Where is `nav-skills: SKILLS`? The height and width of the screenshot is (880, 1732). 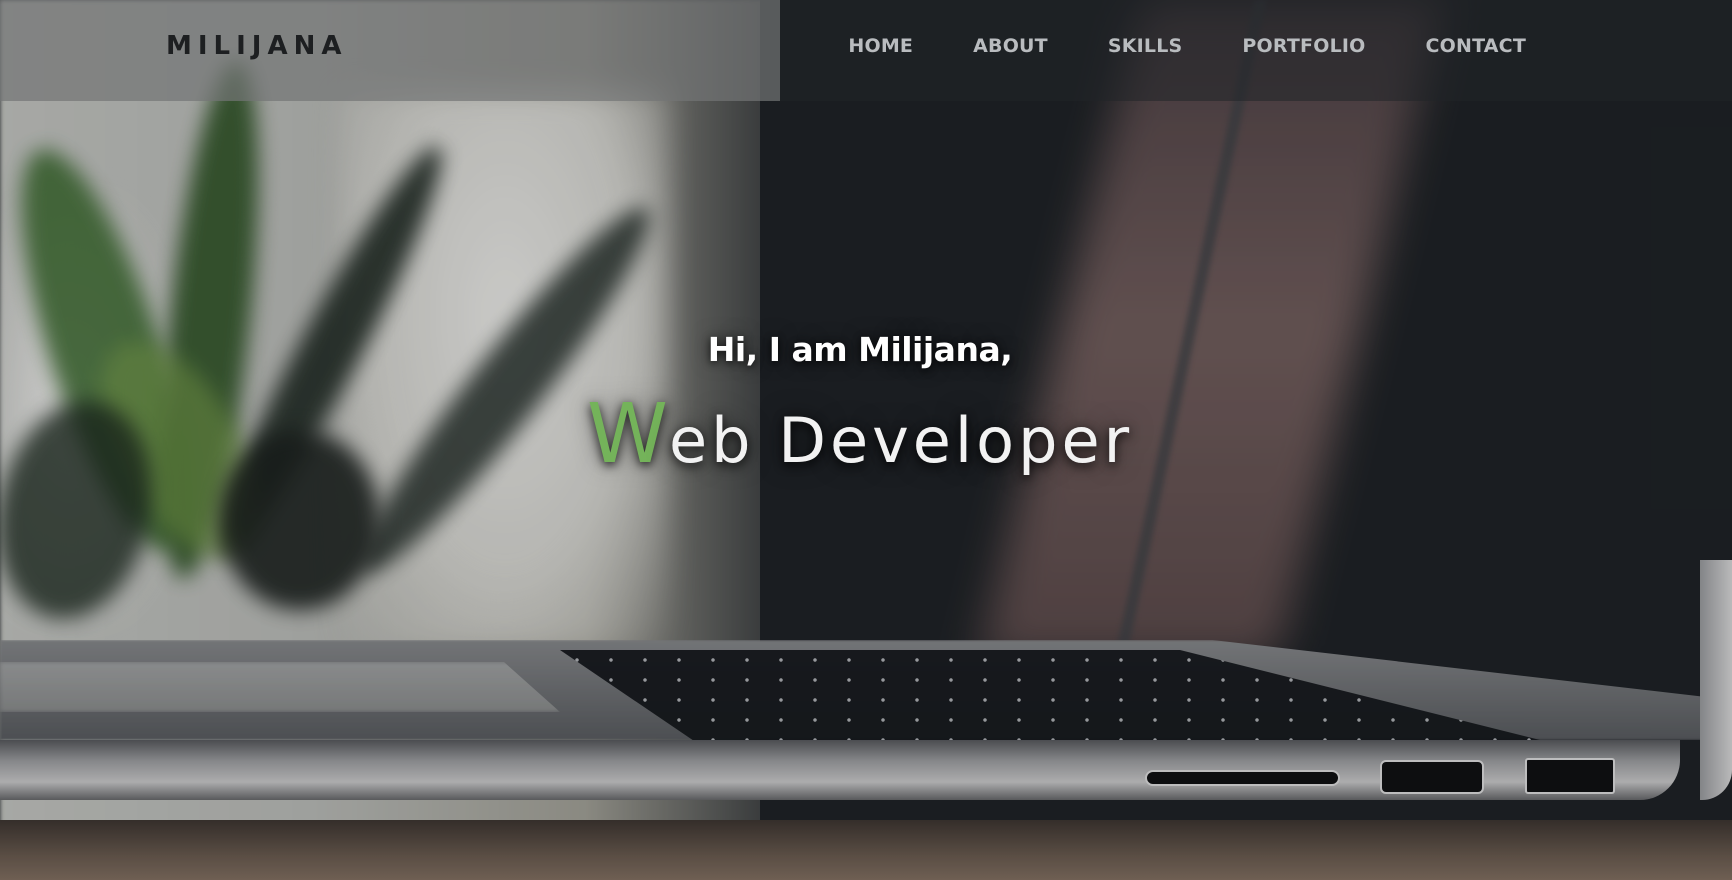
nav-skills: SKILLS is located at coordinates (1145, 46).